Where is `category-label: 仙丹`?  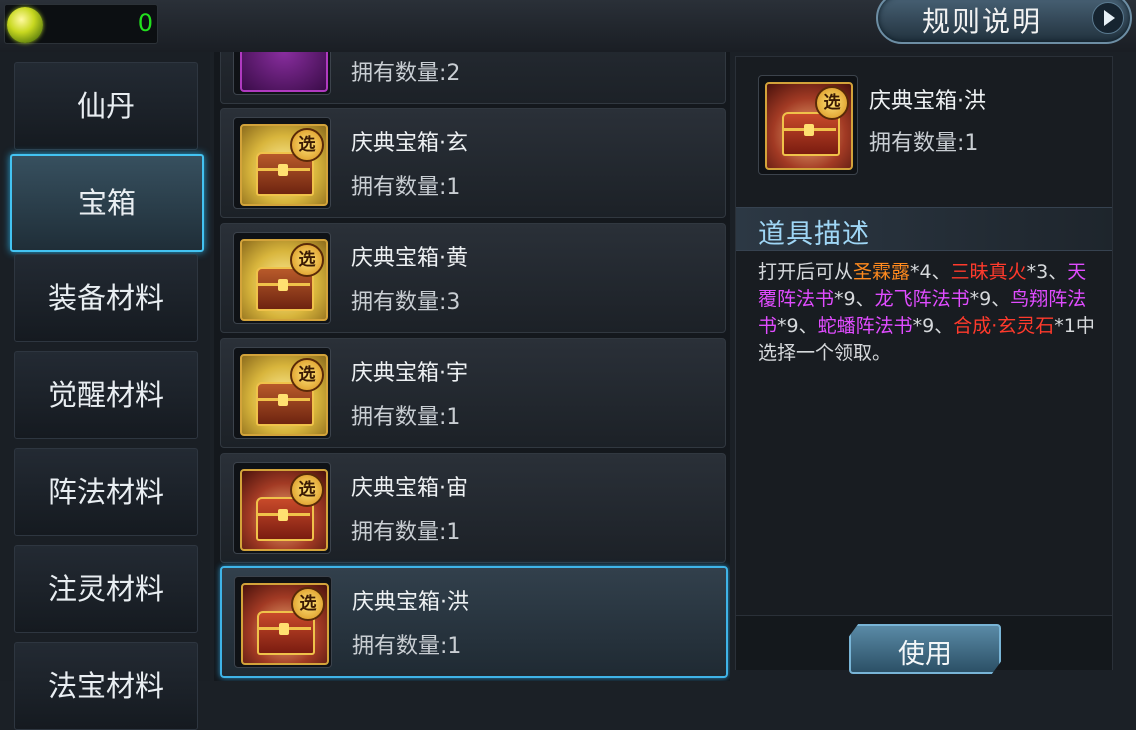 category-label: 仙丹 is located at coordinates (105, 106).